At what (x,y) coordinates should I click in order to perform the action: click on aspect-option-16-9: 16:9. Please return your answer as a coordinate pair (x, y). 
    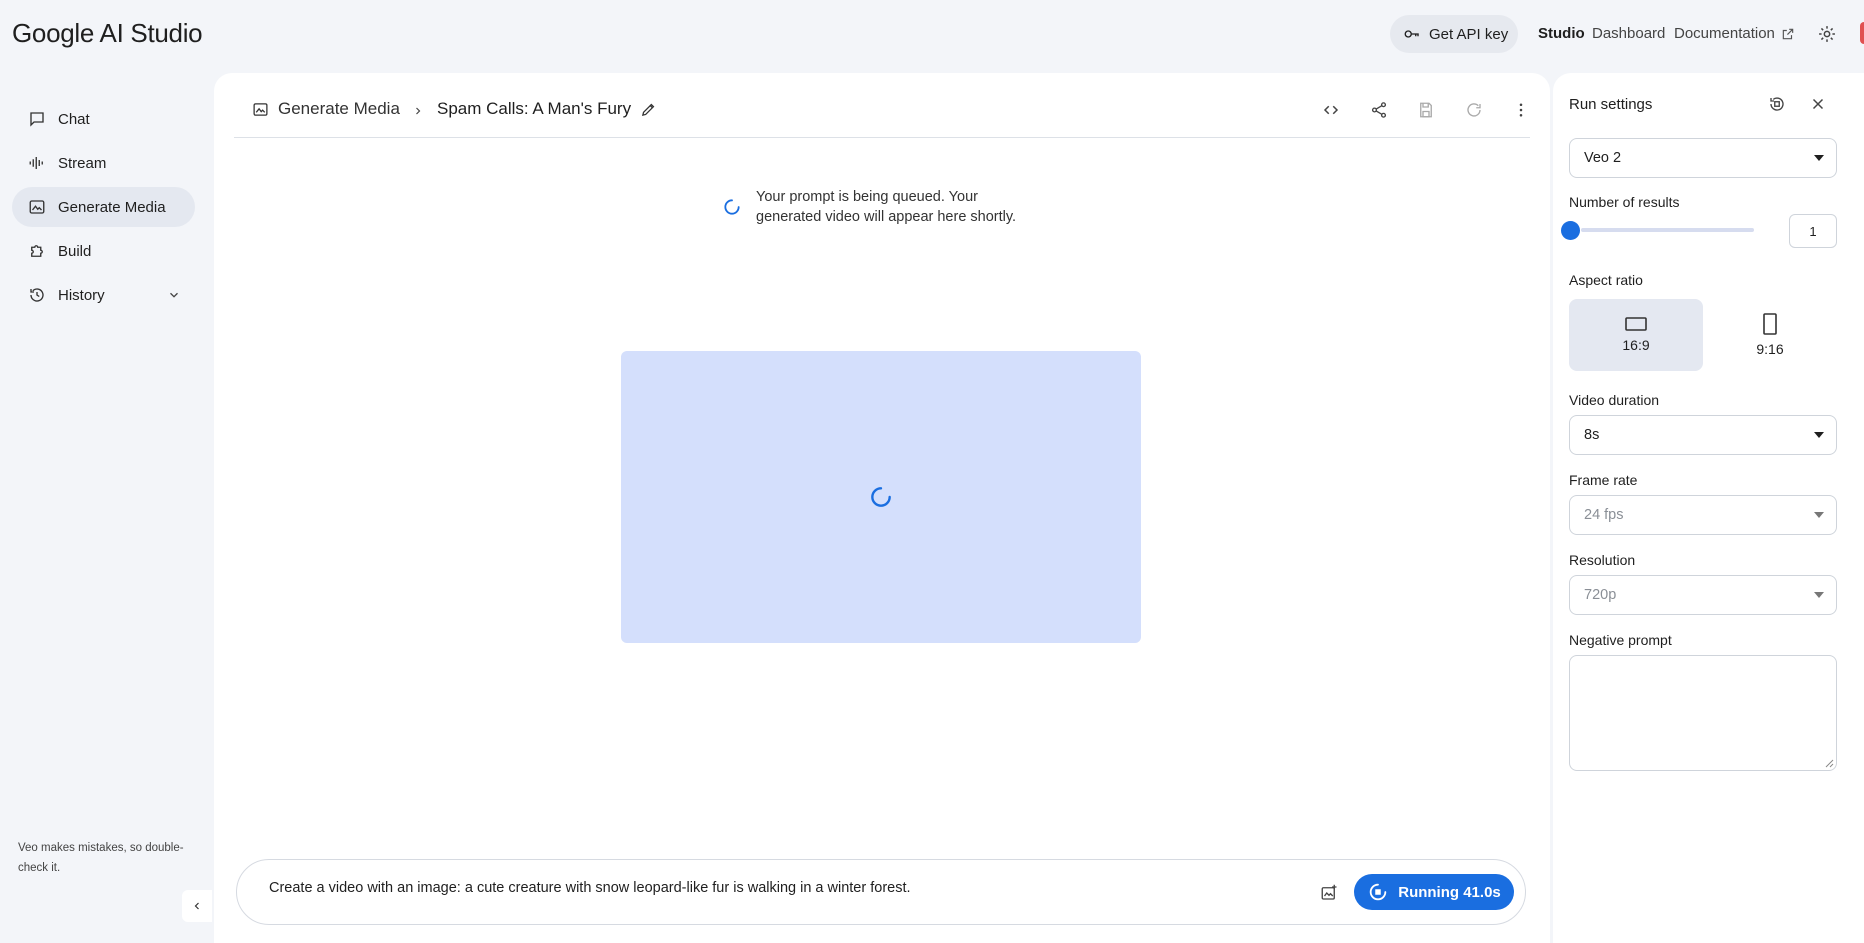
    Looking at the image, I should click on (1636, 335).